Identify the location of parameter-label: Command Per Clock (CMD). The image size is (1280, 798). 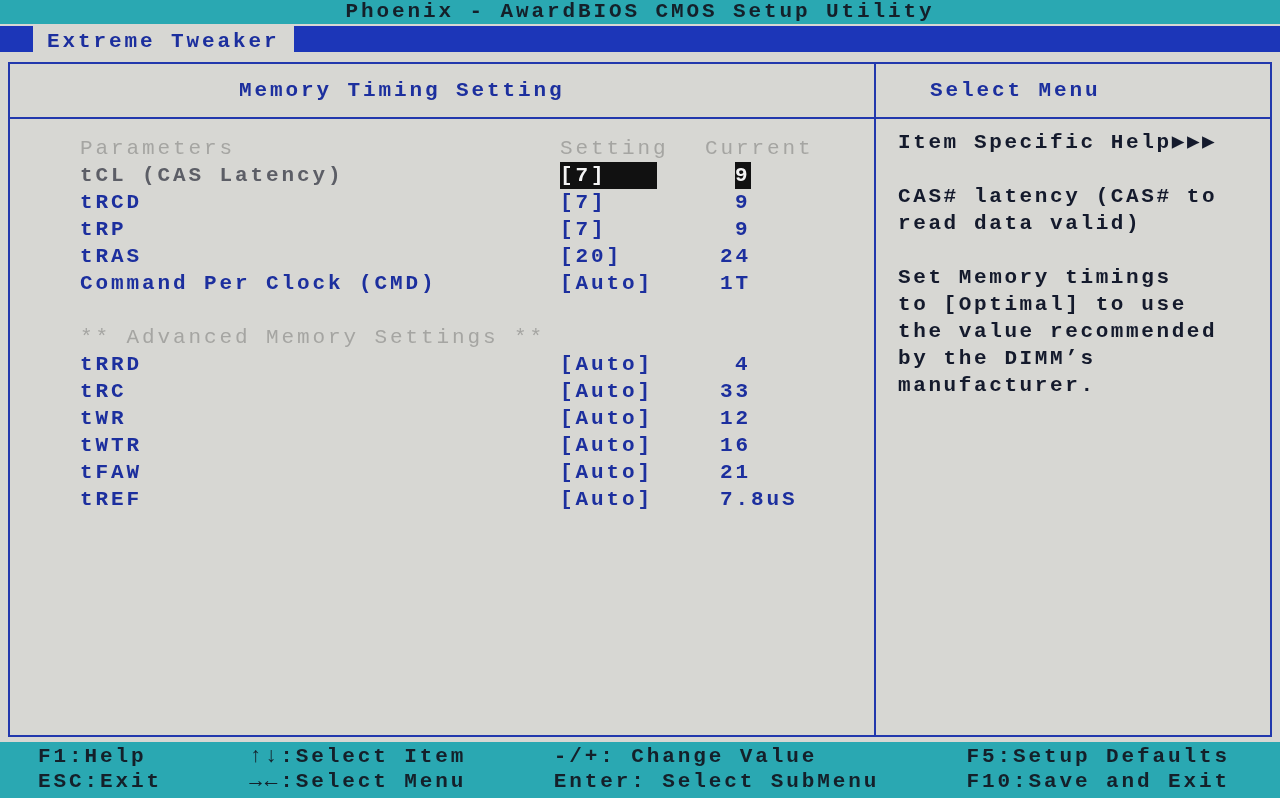
(258, 283).